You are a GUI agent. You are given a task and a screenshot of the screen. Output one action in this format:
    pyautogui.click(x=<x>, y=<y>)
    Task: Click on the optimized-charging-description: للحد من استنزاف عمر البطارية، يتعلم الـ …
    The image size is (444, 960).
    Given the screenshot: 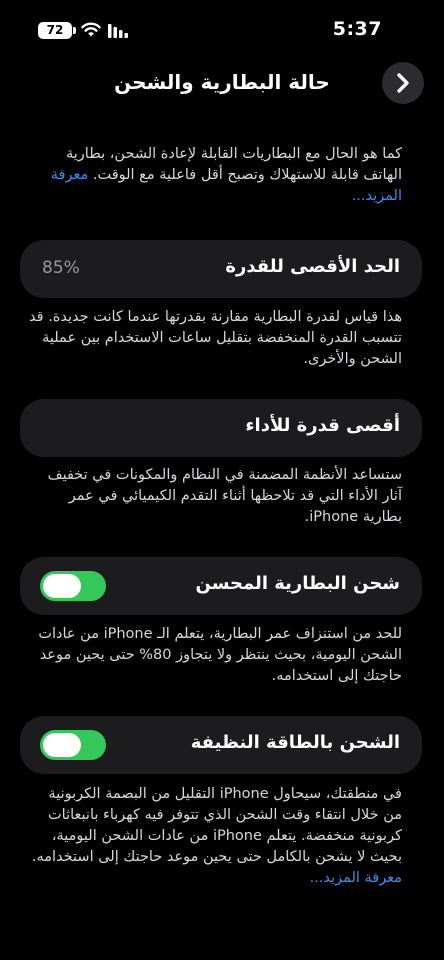 What is the action you would take?
    pyautogui.click(x=220, y=655)
    